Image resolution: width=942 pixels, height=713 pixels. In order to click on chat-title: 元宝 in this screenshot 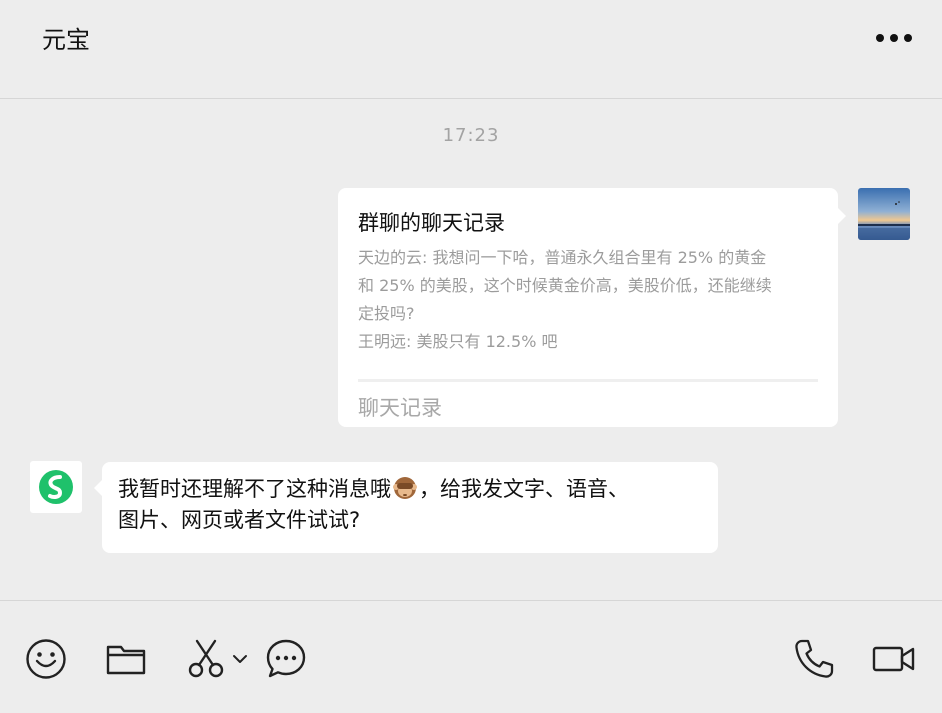, I will do `click(66, 40)`.